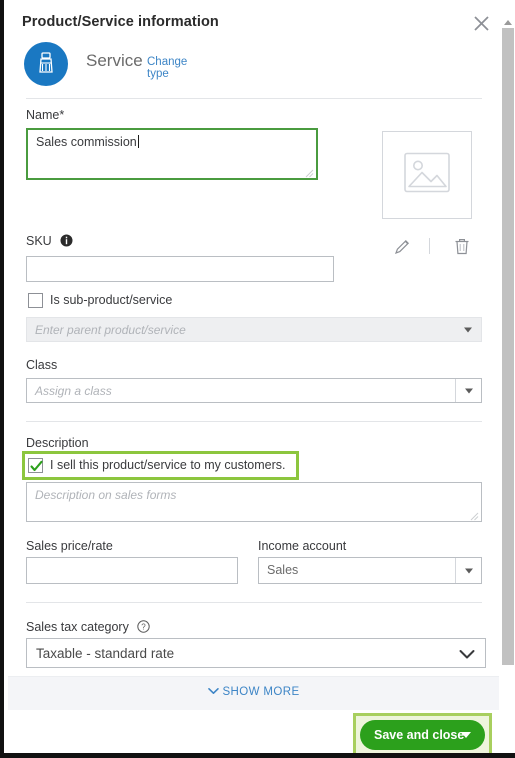 This screenshot has width=515, height=758. Describe the element at coordinates (302, 546) in the screenshot. I see `income-account-label: Income account` at that location.